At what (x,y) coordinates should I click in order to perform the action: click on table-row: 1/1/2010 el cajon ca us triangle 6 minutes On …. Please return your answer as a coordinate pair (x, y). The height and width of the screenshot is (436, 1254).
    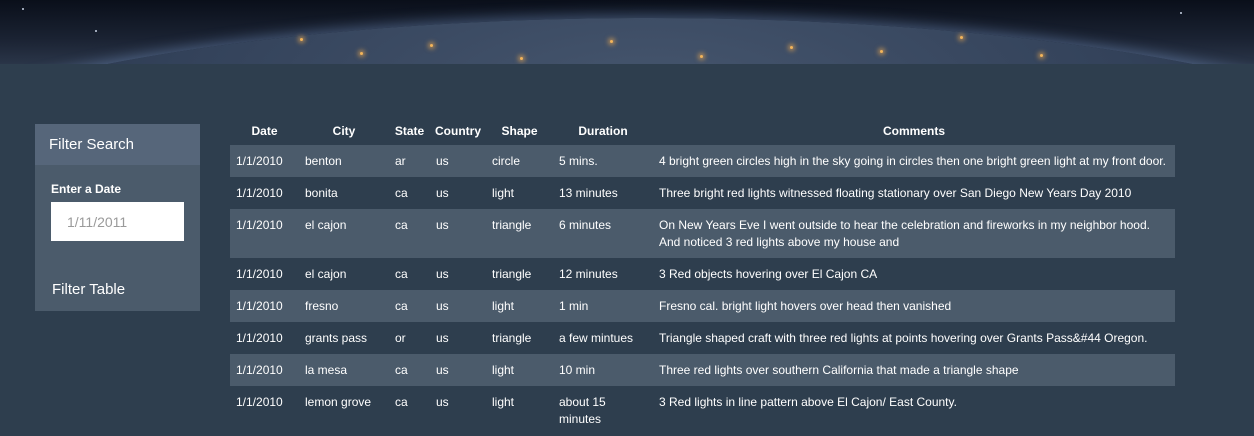
    Looking at the image, I should click on (702, 233).